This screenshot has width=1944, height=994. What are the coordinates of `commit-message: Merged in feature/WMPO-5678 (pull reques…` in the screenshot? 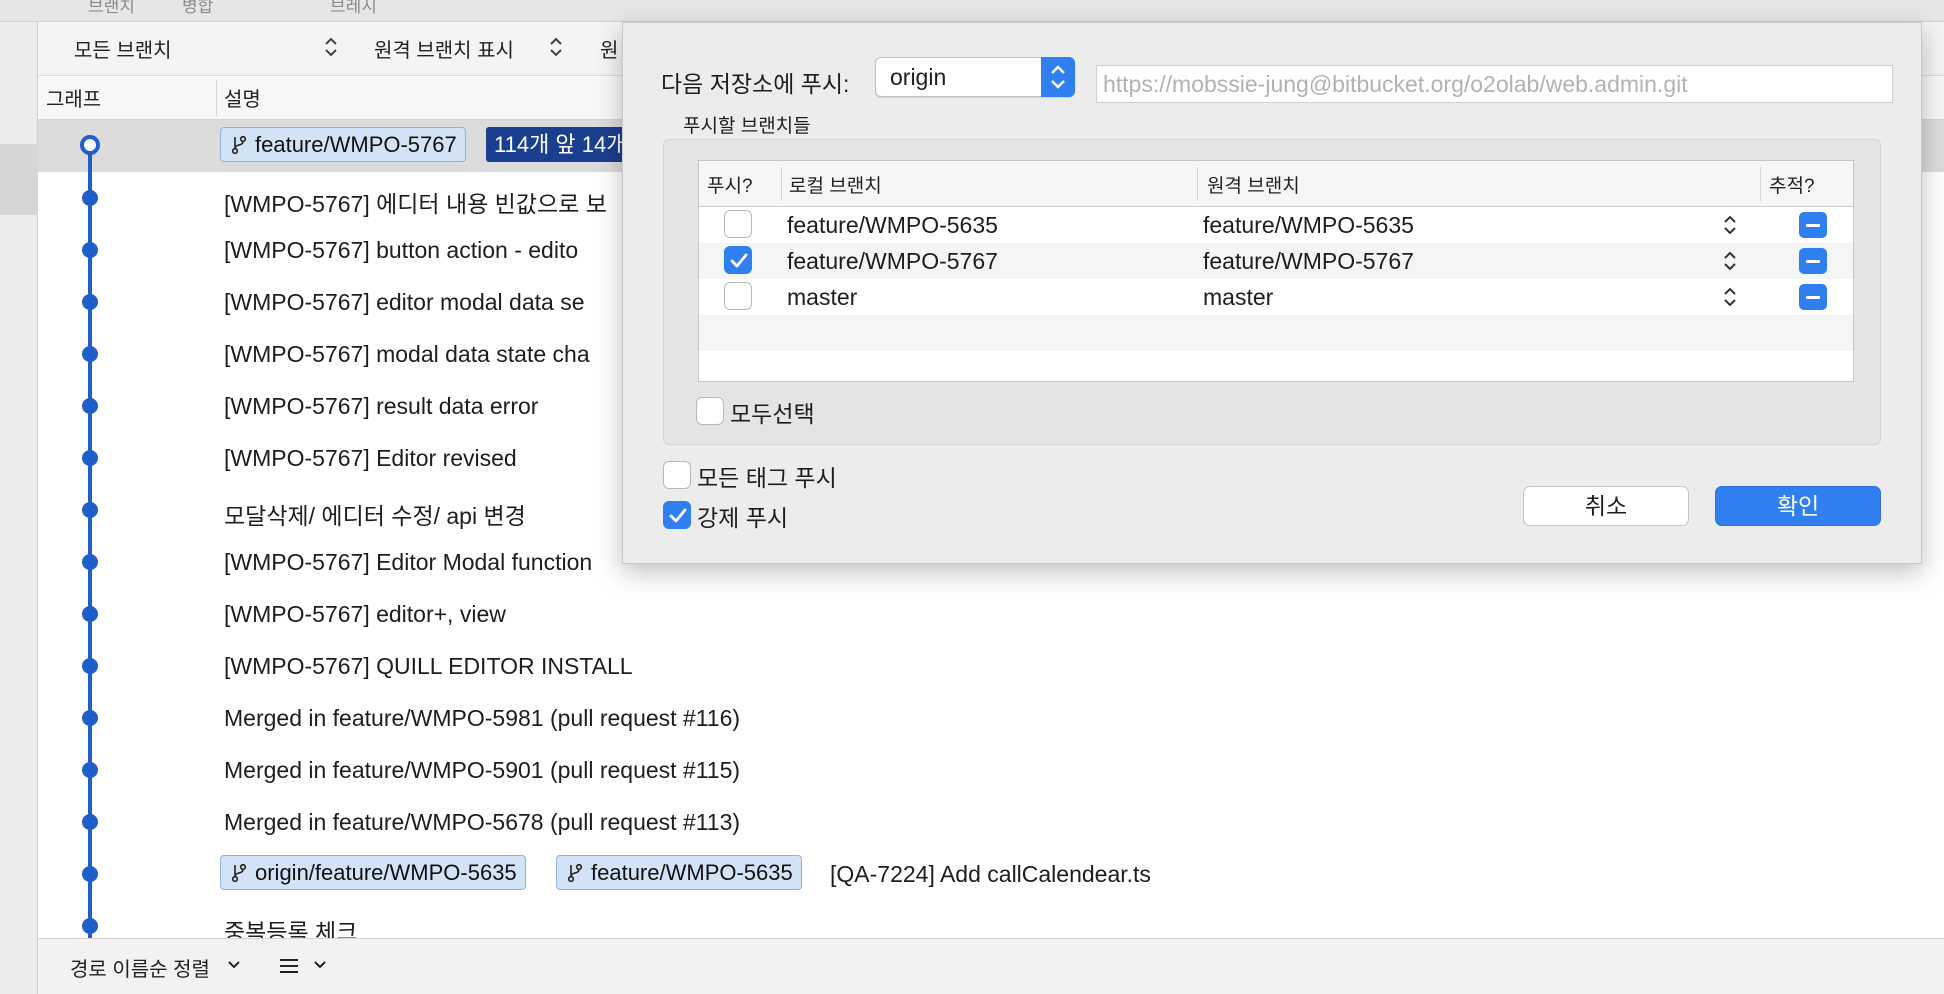 It's located at (482, 822).